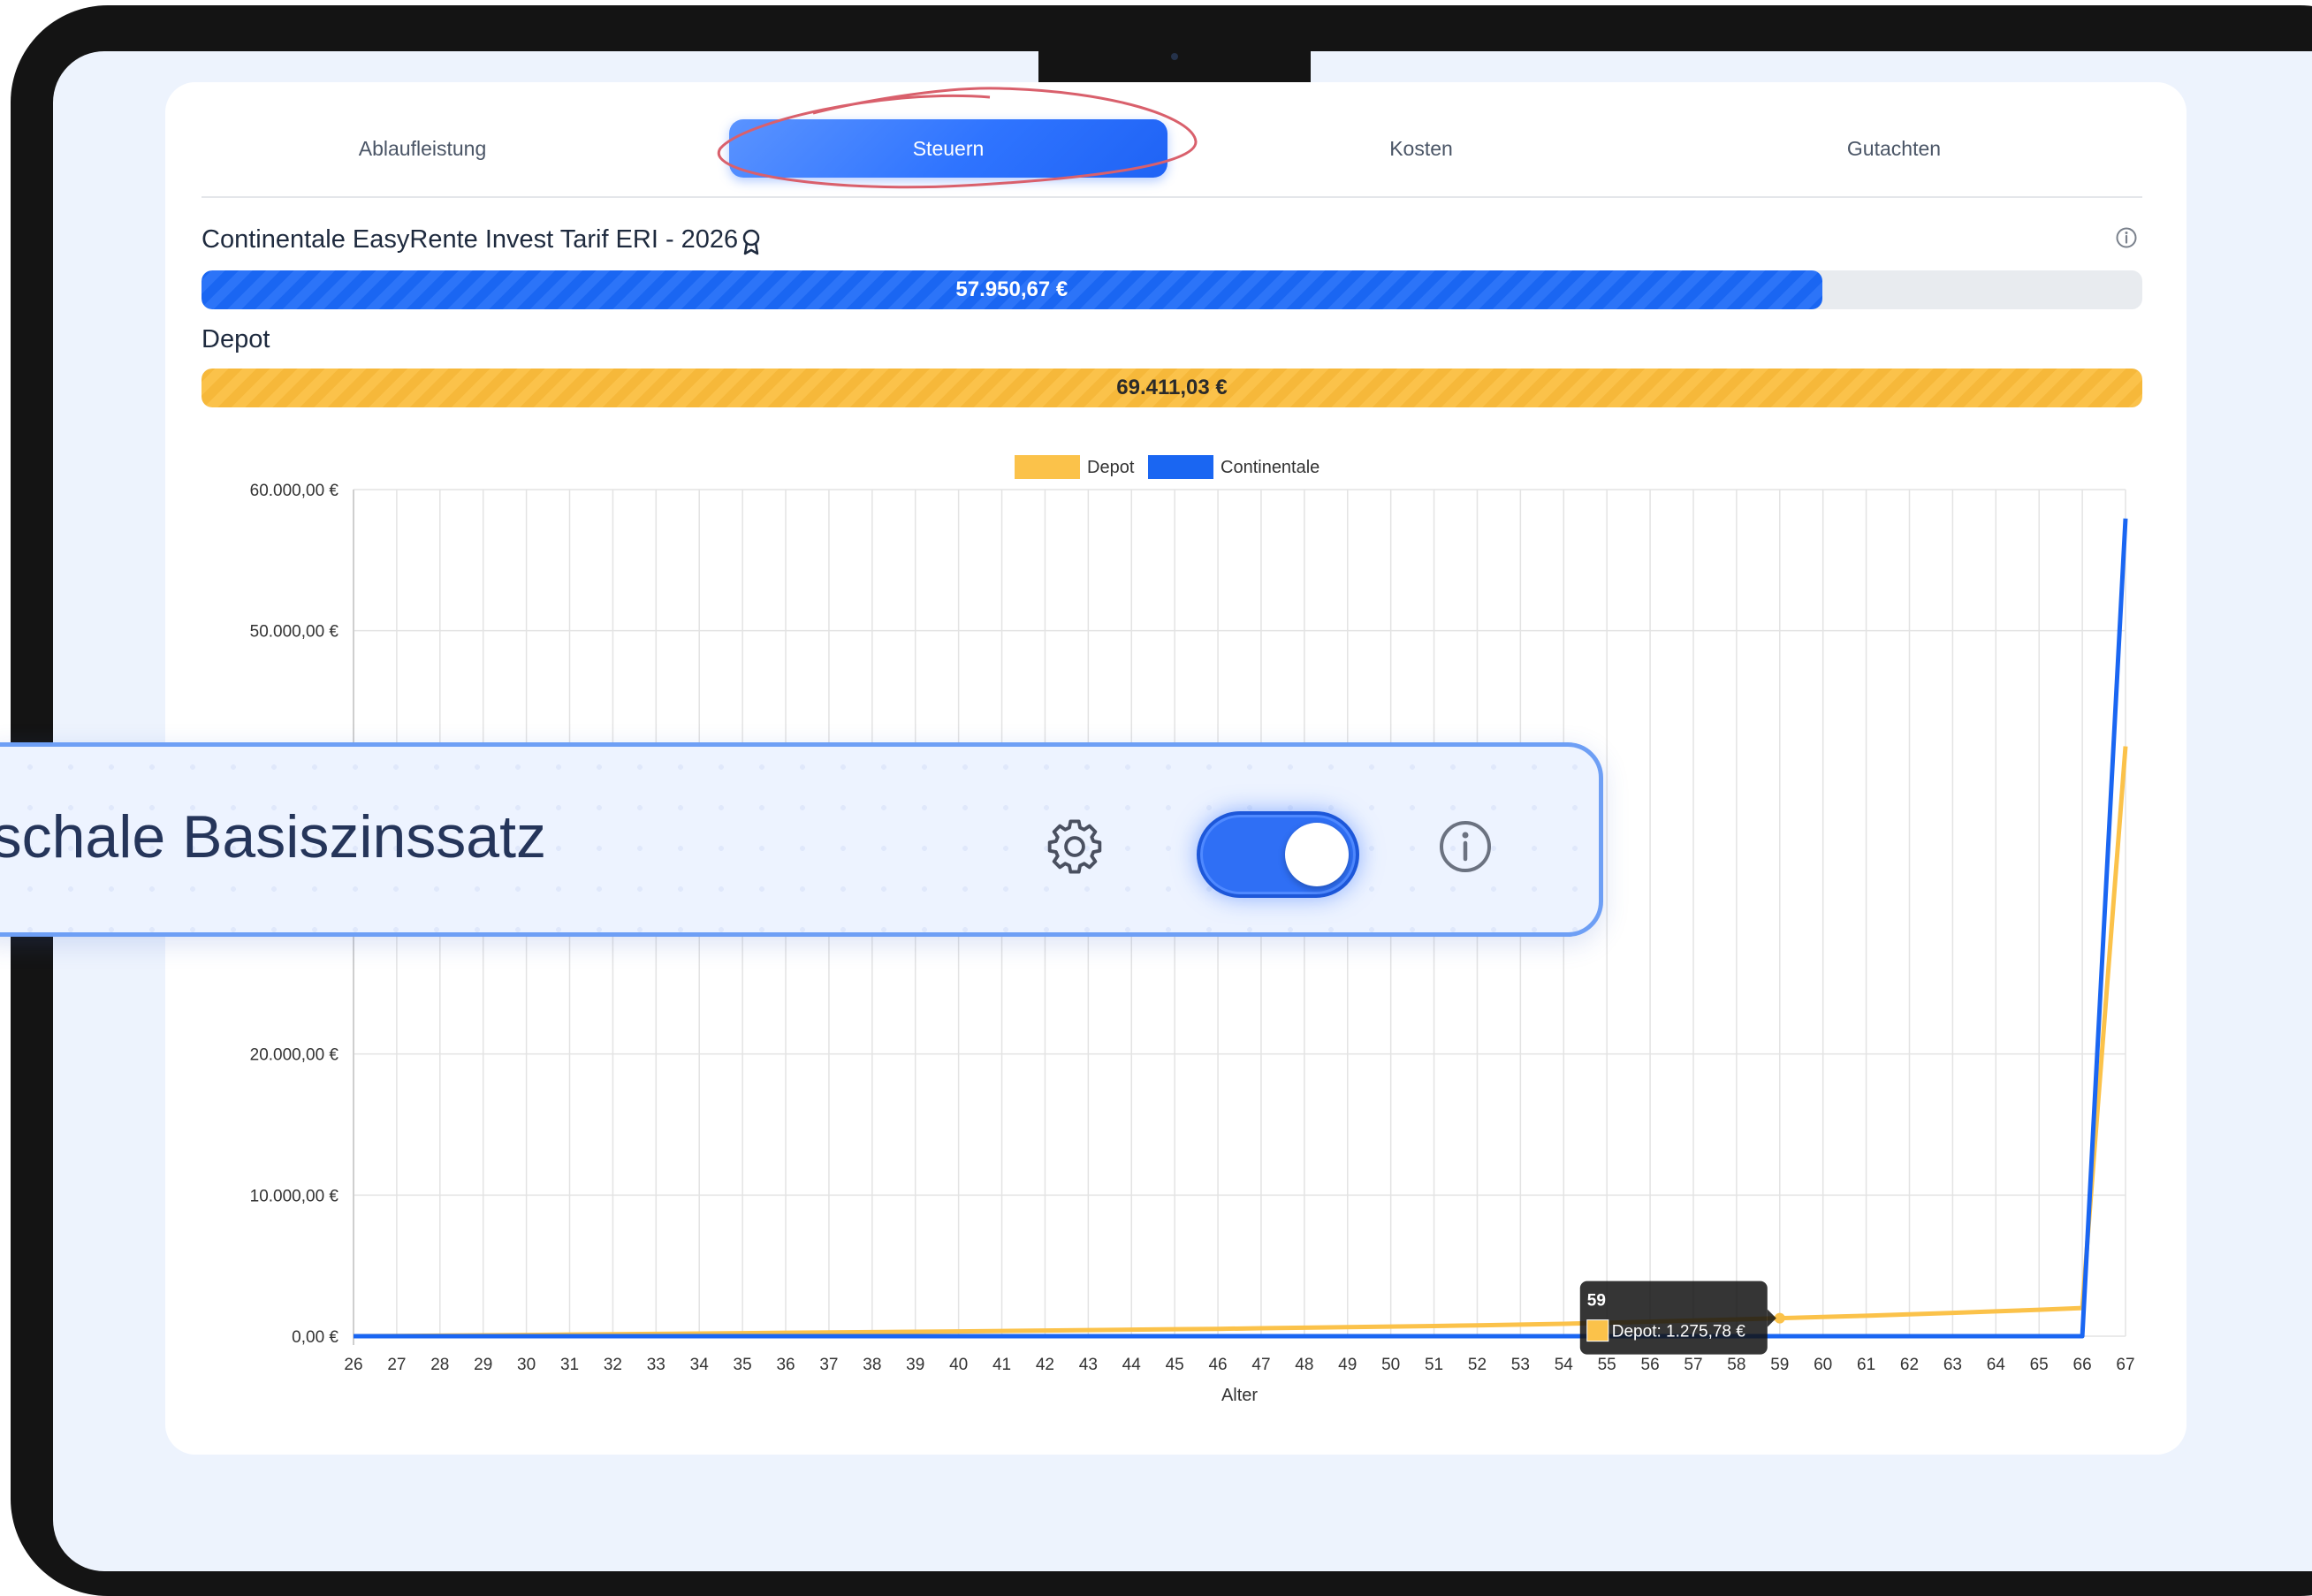 The height and width of the screenshot is (1596, 2312). Describe the element at coordinates (1047, 467) in the screenshot. I see `legend-swatch-depot` at that location.